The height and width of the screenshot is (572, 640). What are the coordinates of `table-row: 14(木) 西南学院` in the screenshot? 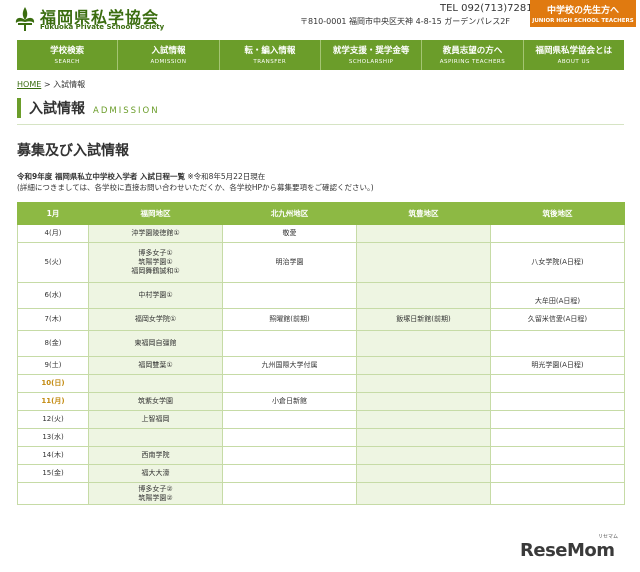 It's located at (321, 455).